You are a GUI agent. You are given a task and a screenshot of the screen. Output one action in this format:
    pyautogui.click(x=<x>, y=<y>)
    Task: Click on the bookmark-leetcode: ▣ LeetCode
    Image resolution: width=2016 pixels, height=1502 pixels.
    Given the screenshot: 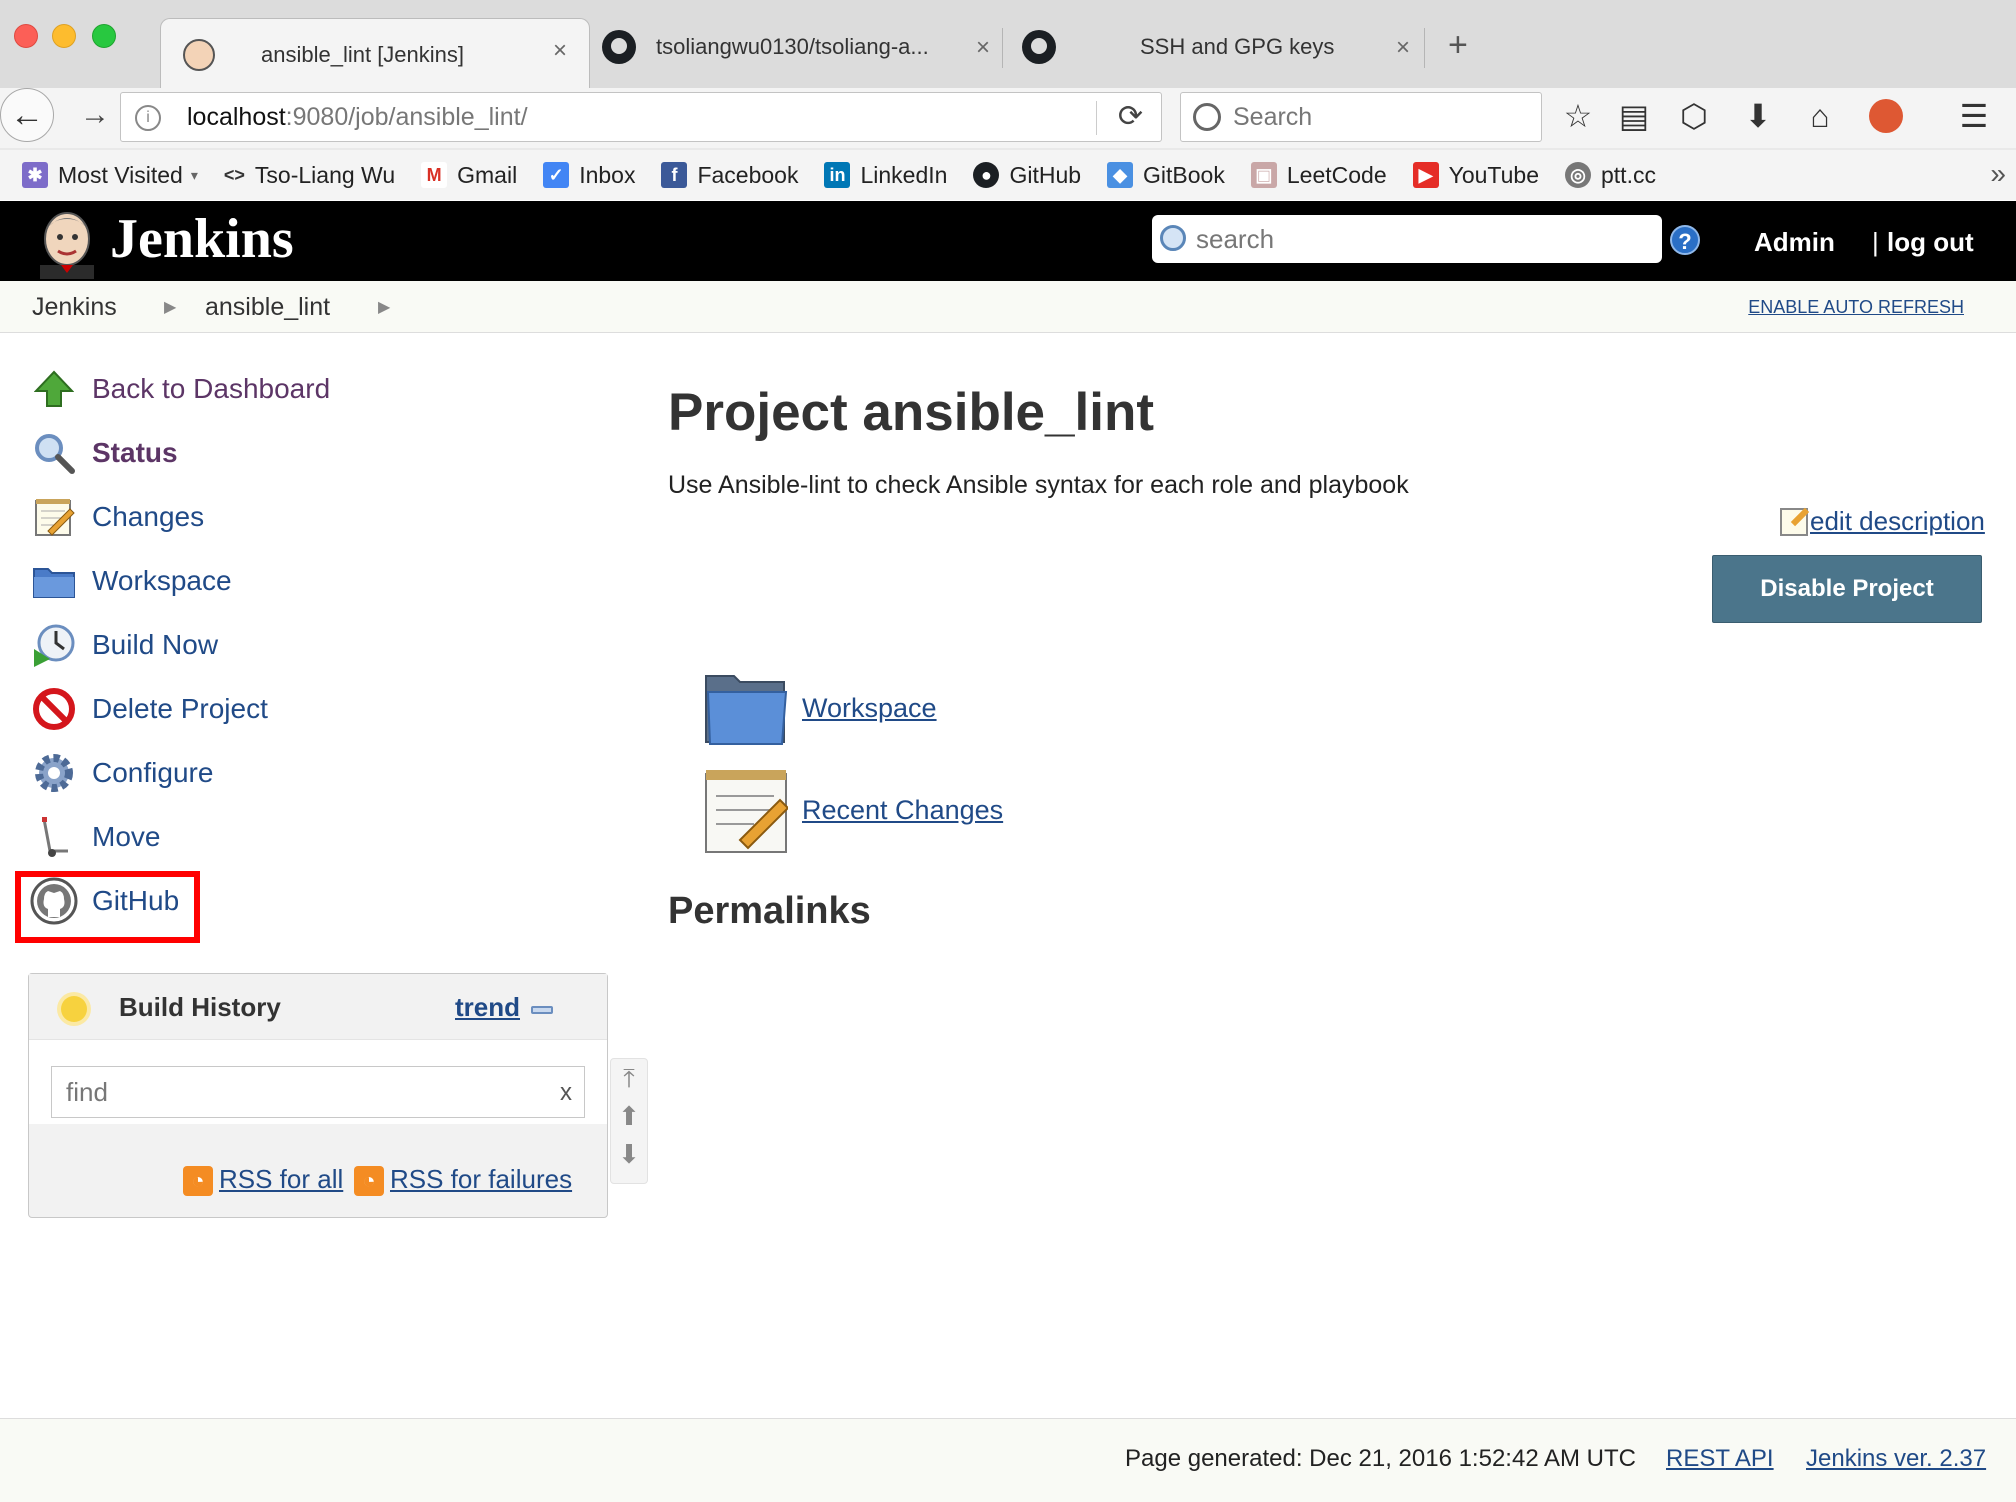 What is the action you would take?
    pyautogui.click(x=1318, y=175)
    